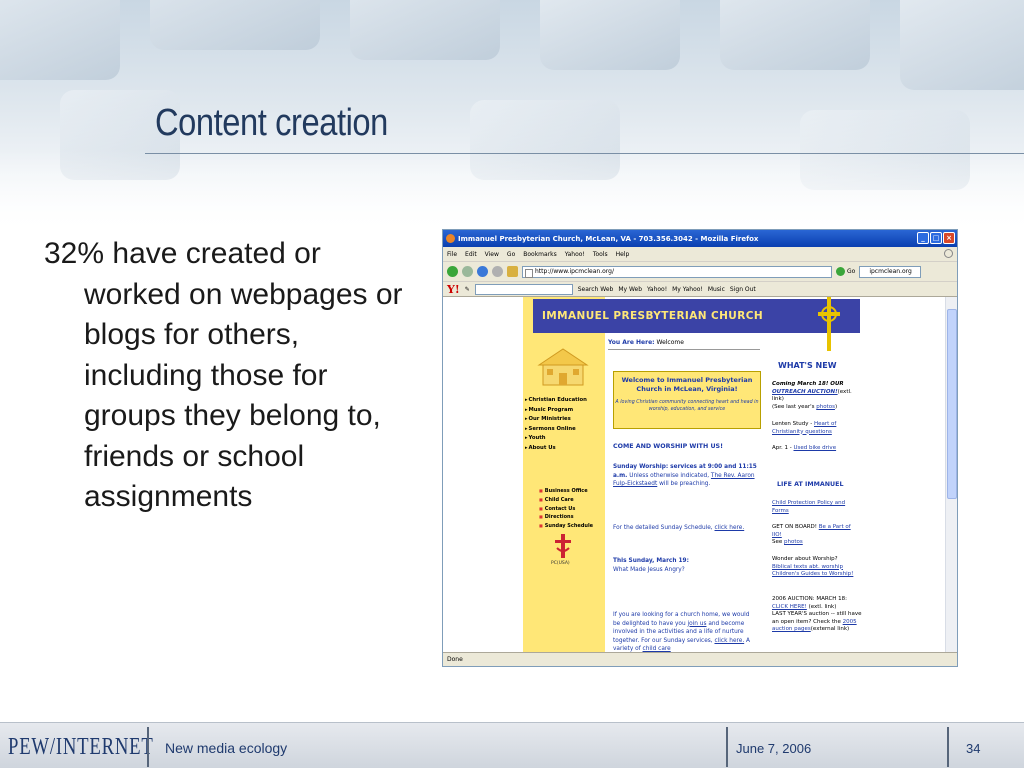  Describe the element at coordinates (825, 407) in the screenshot. I see `last-year-photos-link: photos` at that location.